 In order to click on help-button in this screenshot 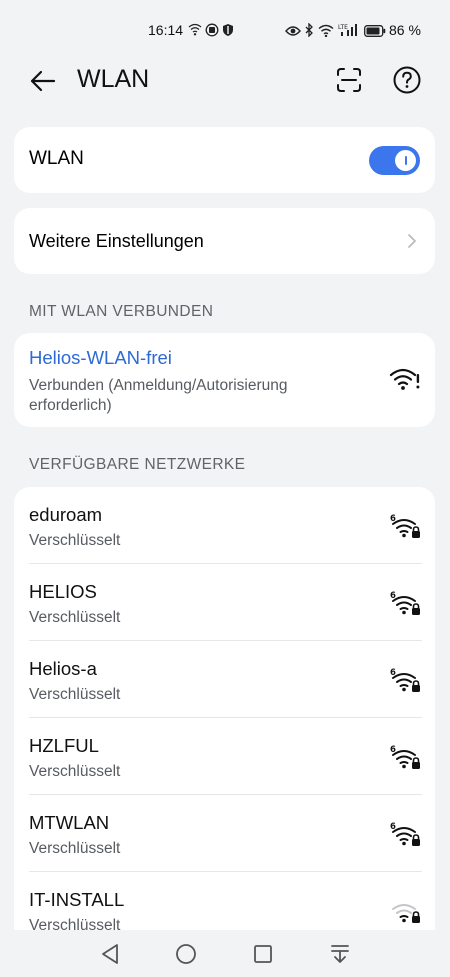, I will do `click(407, 80)`.